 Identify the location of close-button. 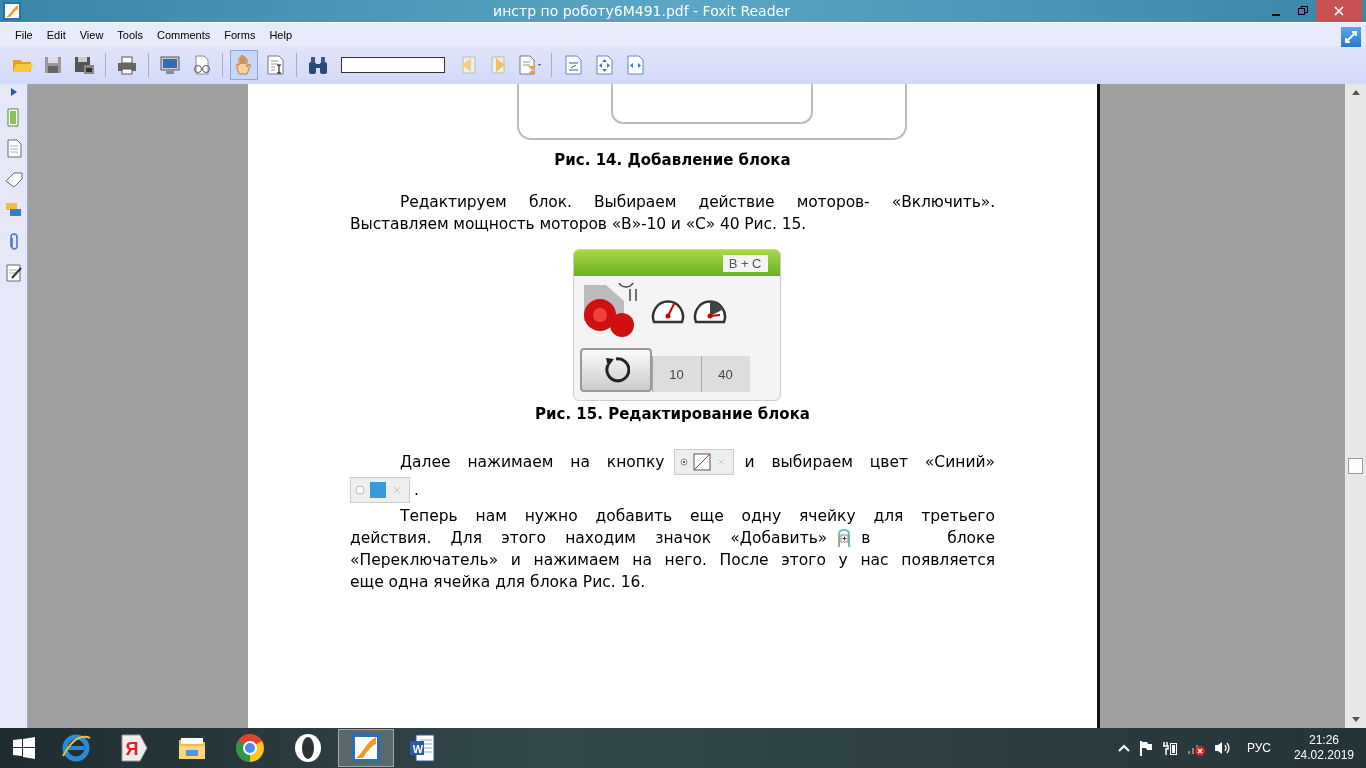
(1339, 10).